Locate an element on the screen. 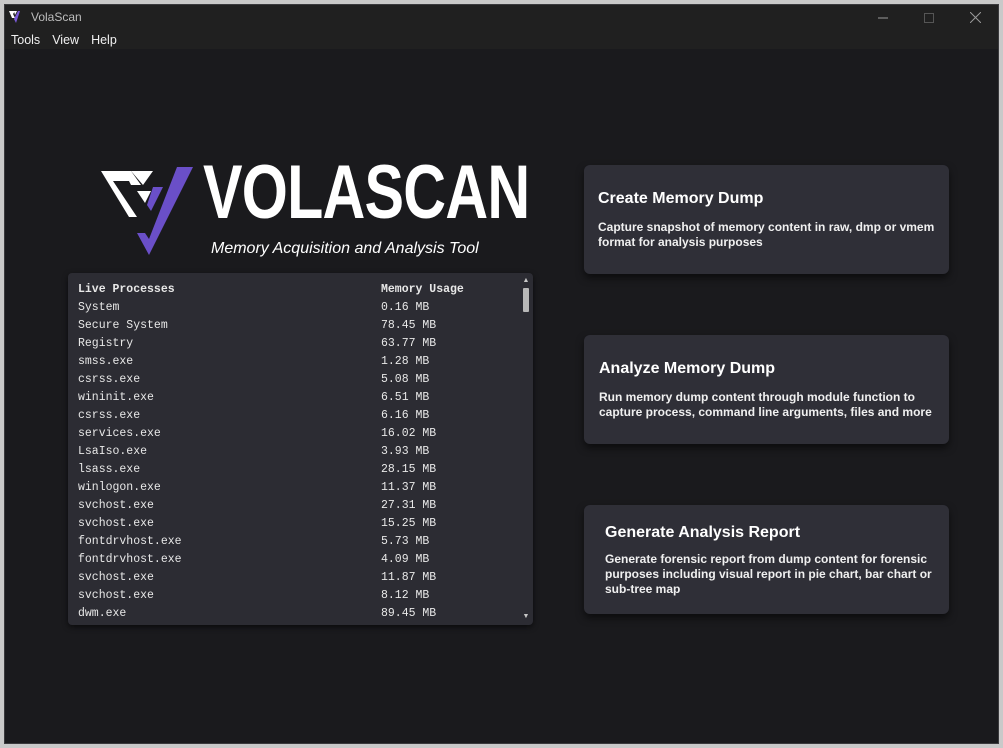 Image resolution: width=1003 pixels, height=748 pixels. header-memory-usage: Memory Usage is located at coordinates (422, 289).